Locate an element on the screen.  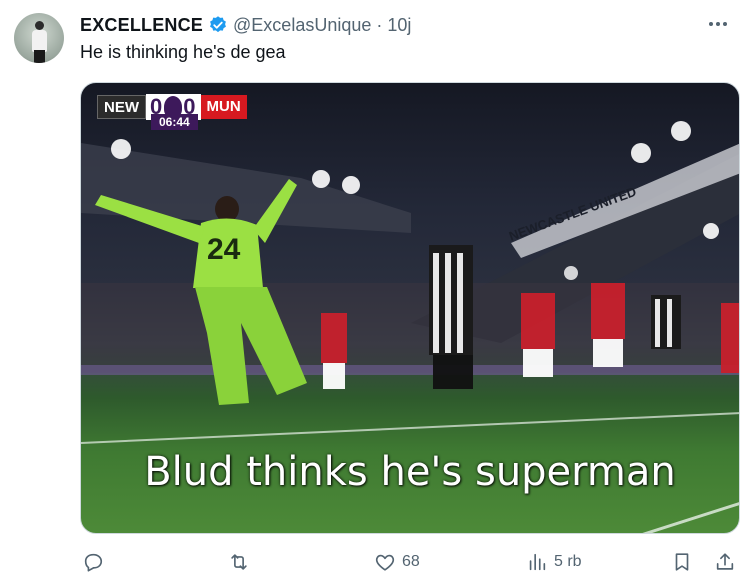
share-icon is located at coordinates (725, 561).